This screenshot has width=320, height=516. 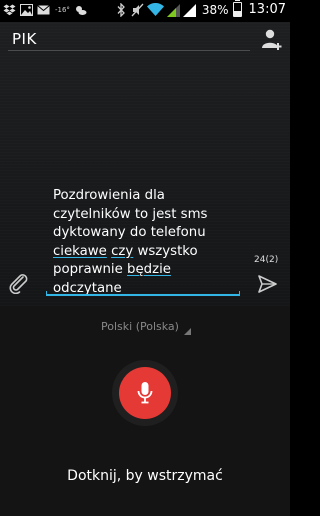 I want to click on recipient-divider, so click(x=129, y=50).